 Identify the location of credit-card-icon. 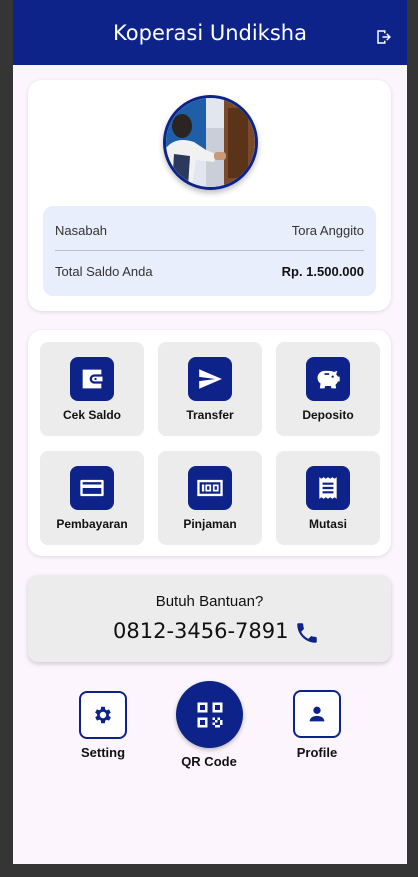
(92, 488).